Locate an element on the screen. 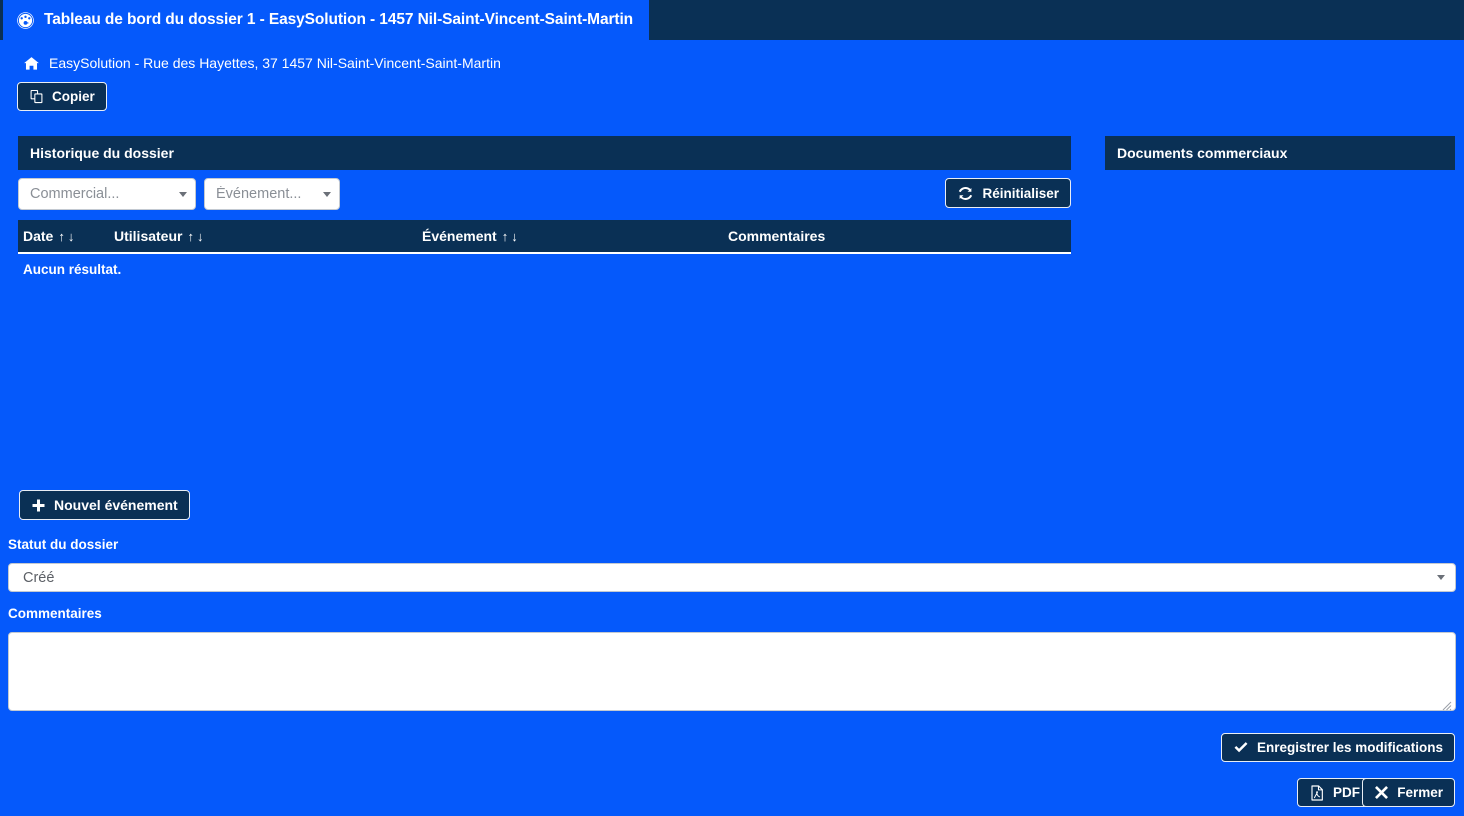 The image size is (1464, 816). commentaires-textarea is located at coordinates (732, 671).